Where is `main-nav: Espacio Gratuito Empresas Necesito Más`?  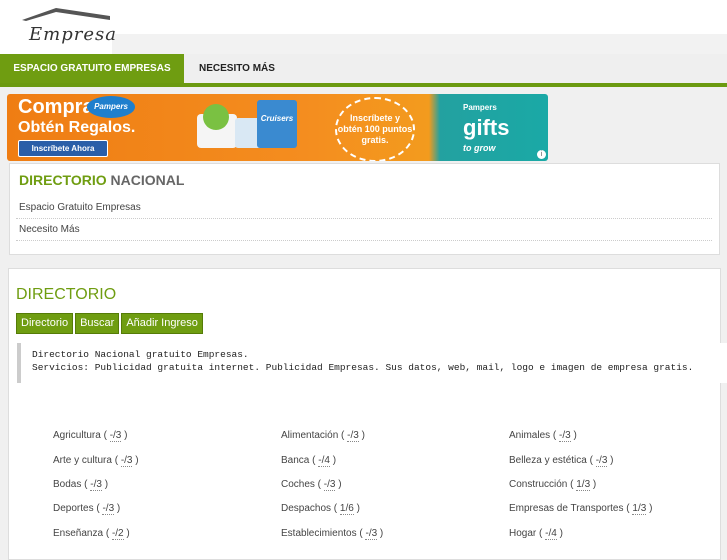 main-nav: Espacio Gratuito Empresas Necesito Más is located at coordinates (363, 68).